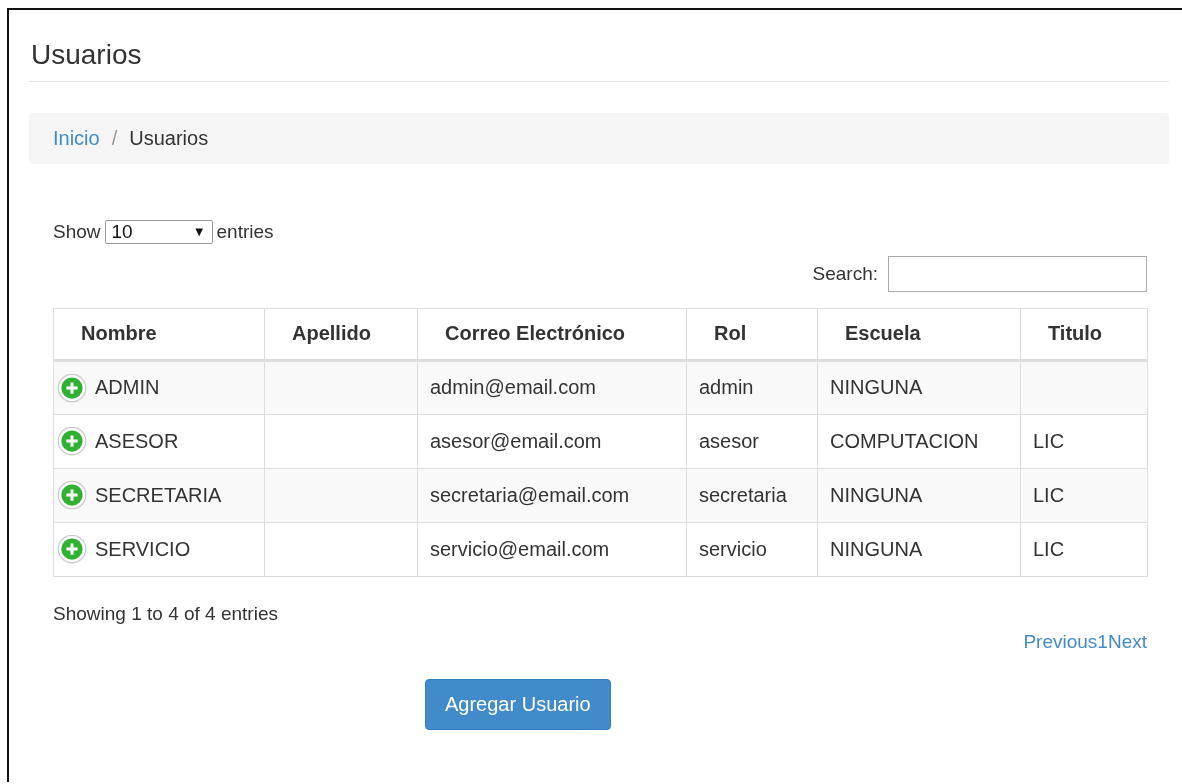 The width and height of the screenshot is (1182, 784). Describe the element at coordinates (166, 613) in the screenshot. I see `entries-info: Showing 1 to 4 of 4 entries` at that location.